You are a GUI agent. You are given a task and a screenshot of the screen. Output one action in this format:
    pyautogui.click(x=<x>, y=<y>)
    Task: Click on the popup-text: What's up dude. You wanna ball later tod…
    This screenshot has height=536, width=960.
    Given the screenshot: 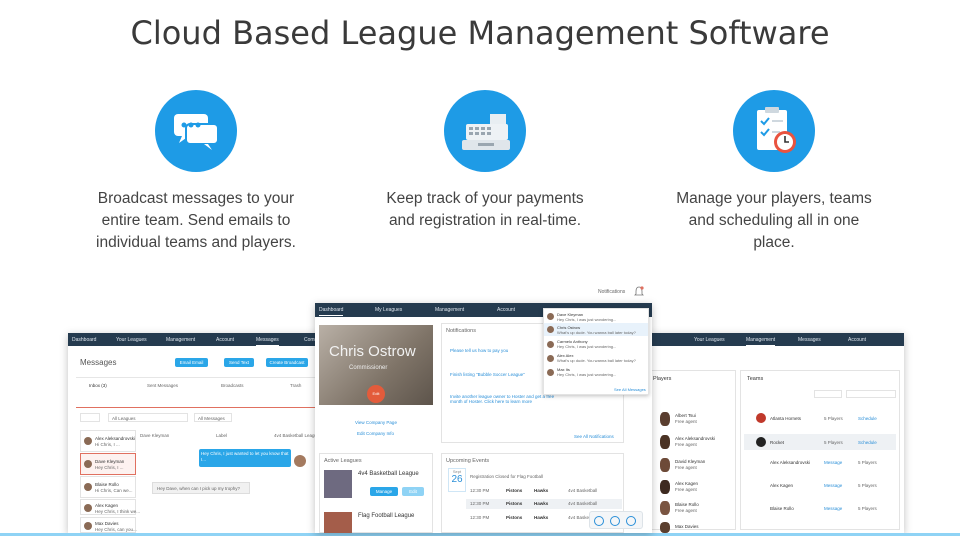 What is the action you would take?
    pyautogui.click(x=596, y=332)
    